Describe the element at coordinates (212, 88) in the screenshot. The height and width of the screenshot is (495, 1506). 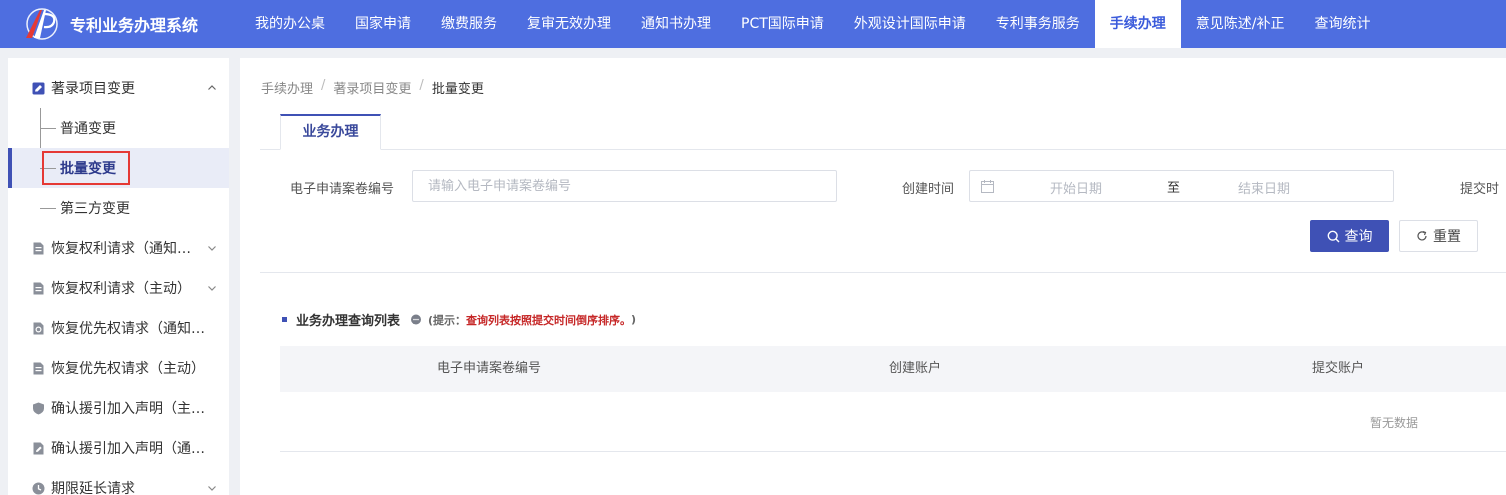
I see `chevron-up-icon` at that location.